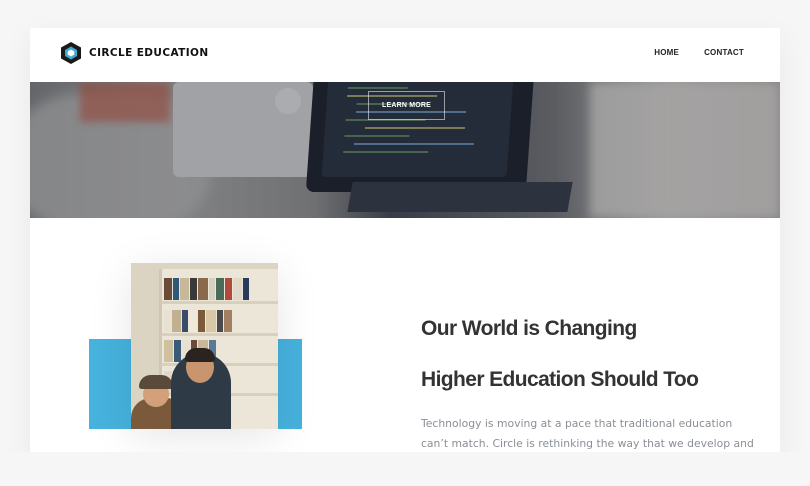  Describe the element at coordinates (666, 52) in the screenshot. I see `nav-item-home: HOME` at that location.